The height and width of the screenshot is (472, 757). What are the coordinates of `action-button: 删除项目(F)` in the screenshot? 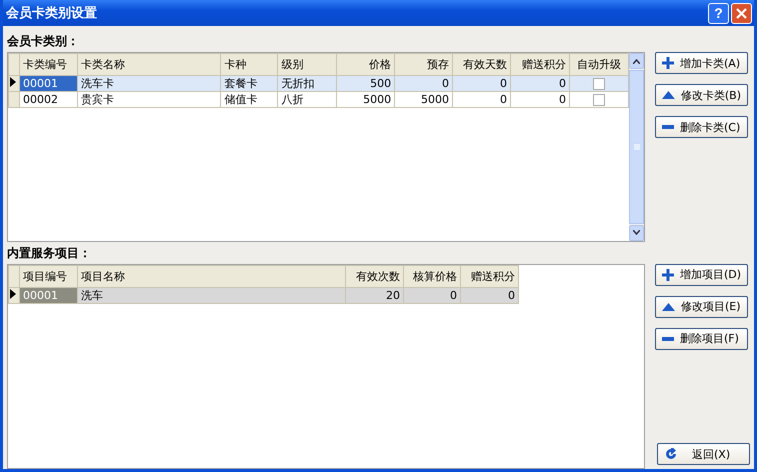 It's located at (701, 339).